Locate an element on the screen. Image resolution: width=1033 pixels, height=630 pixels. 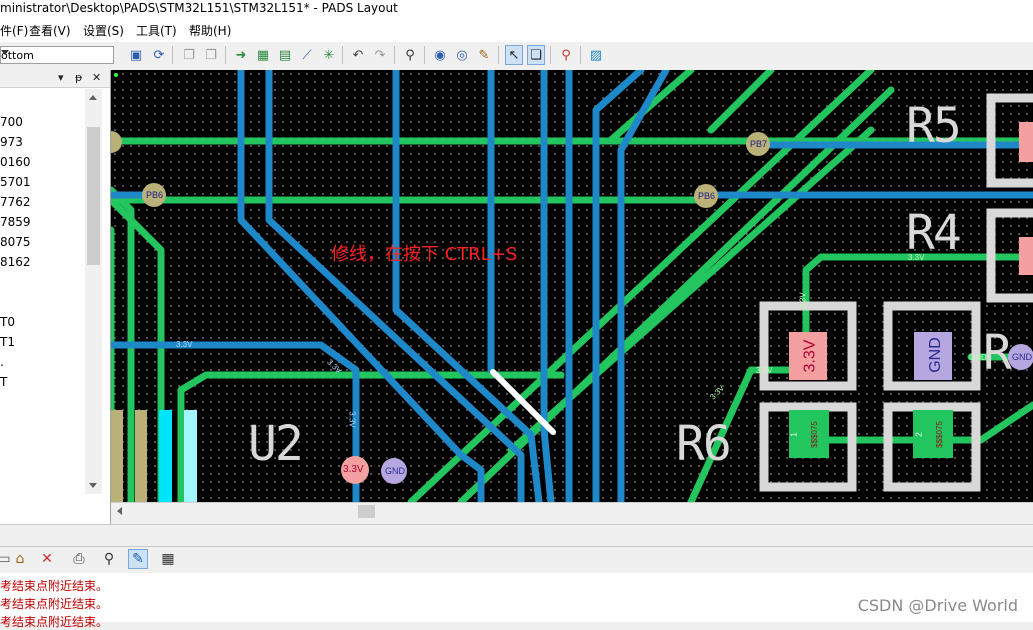
silkscreen-u2: U2 is located at coordinates (276, 444).